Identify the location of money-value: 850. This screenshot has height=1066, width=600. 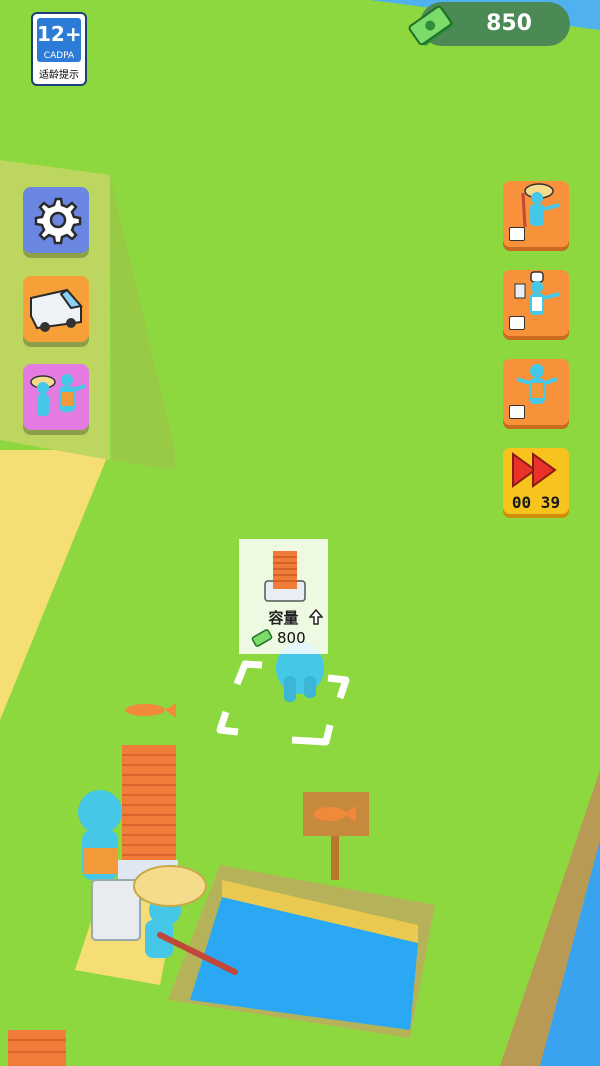
(509, 23).